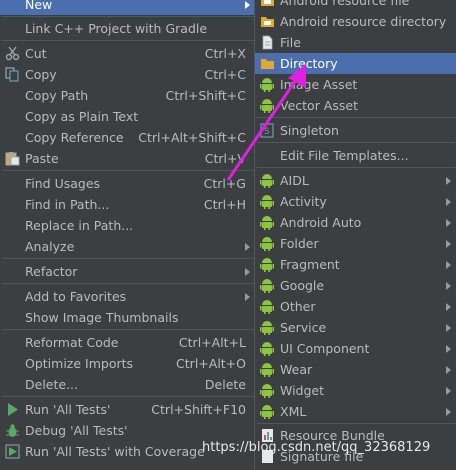 This screenshot has width=456, height=470. What do you see at coordinates (36, 53) in the screenshot?
I see `menu-item-label: Cut` at bounding box center [36, 53].